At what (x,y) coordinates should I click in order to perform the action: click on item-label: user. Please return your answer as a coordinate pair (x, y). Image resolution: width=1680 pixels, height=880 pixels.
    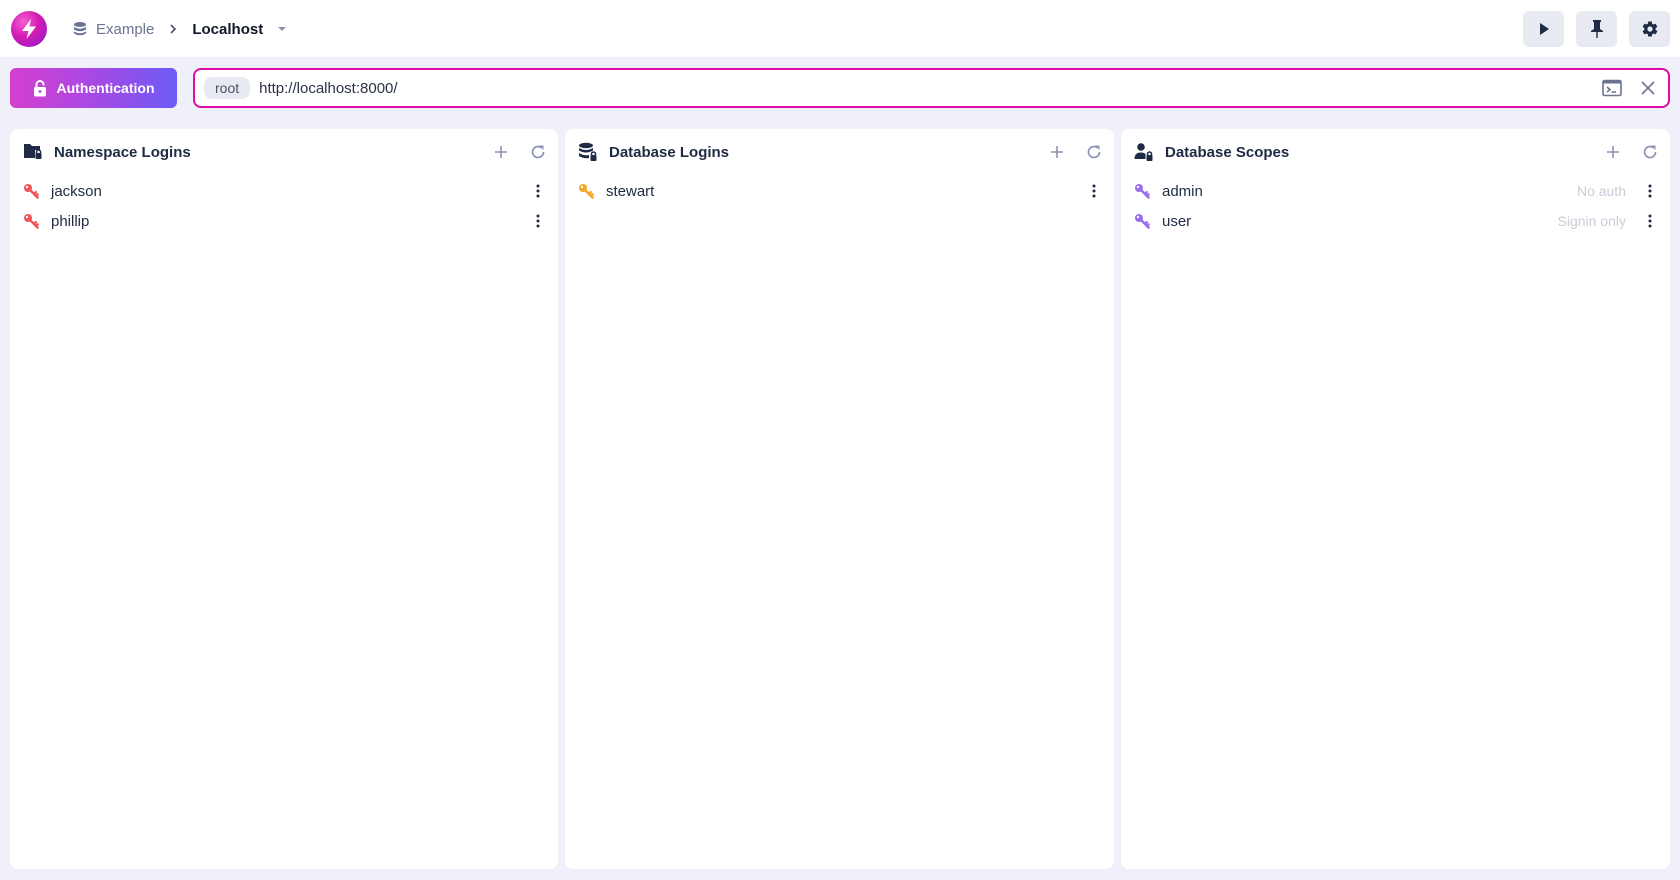
    Looking at the image, I should click on (1177, 221).